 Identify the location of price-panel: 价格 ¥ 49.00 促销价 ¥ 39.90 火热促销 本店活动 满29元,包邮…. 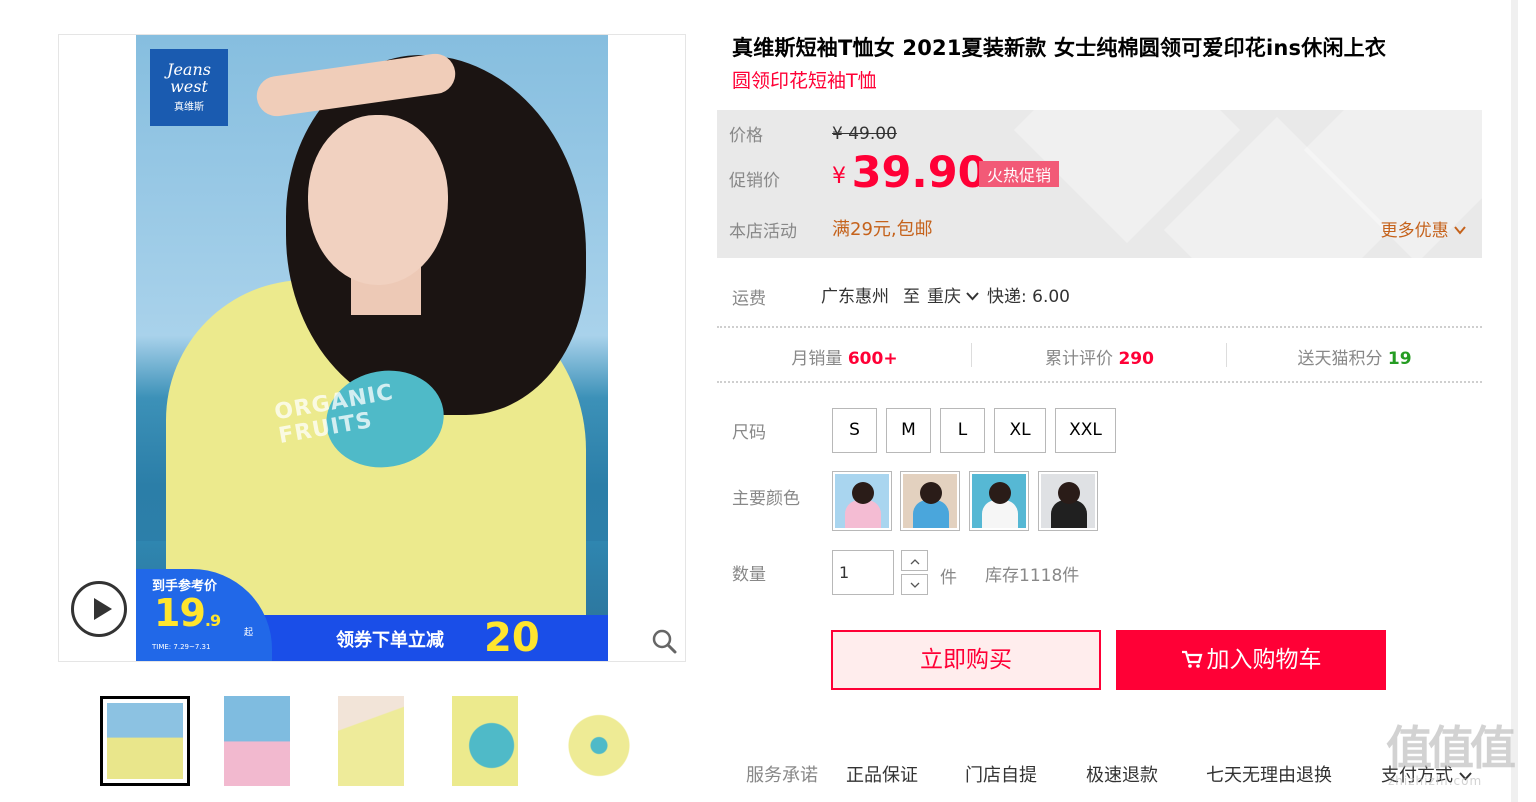
(1099, 184).